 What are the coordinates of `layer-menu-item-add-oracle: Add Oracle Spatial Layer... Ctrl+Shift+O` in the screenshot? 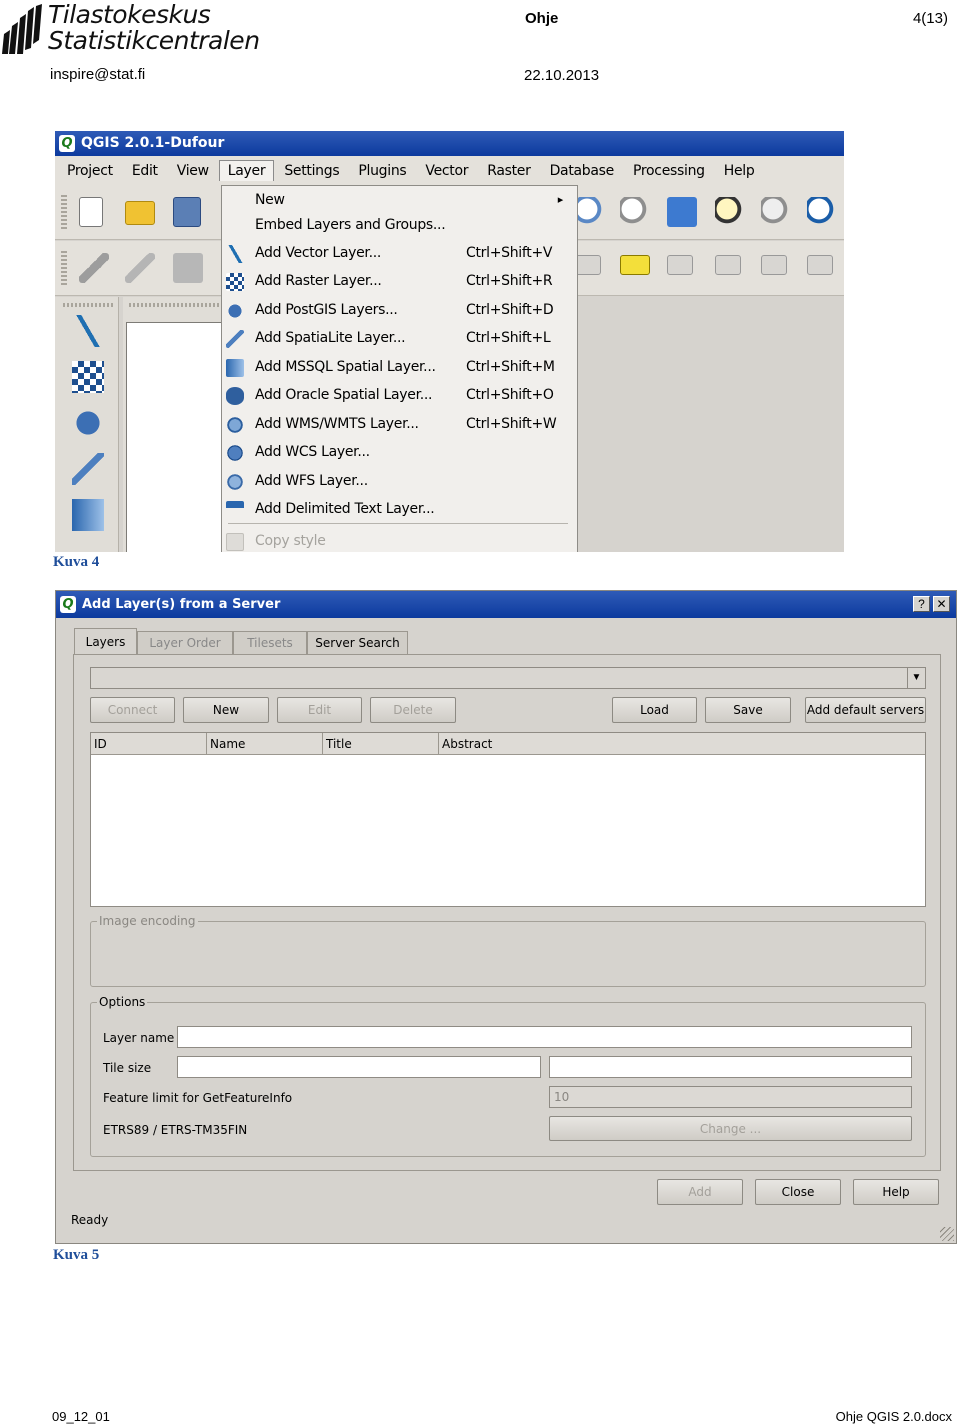 It's located at (399, 395).